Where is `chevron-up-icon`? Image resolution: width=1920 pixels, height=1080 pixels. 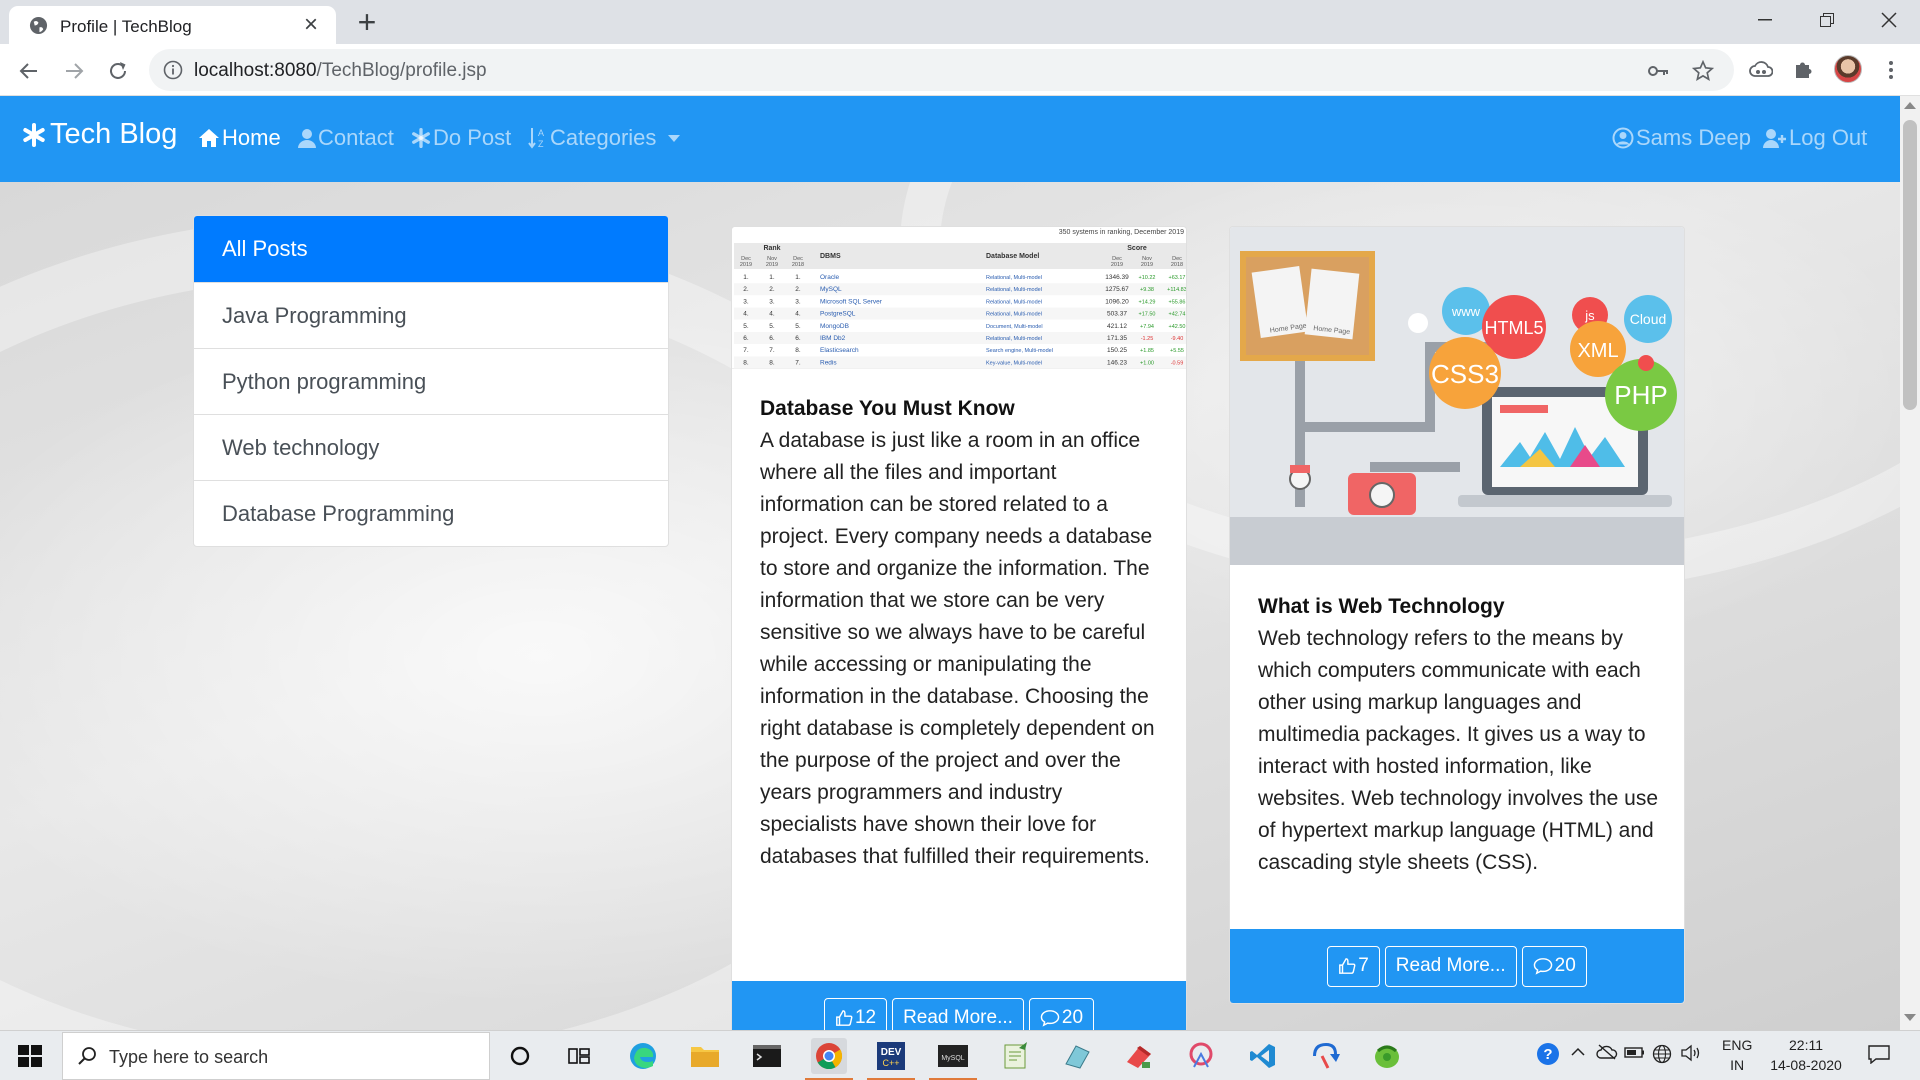
chevron-up-icon is located at coordinates (1578, 1053).